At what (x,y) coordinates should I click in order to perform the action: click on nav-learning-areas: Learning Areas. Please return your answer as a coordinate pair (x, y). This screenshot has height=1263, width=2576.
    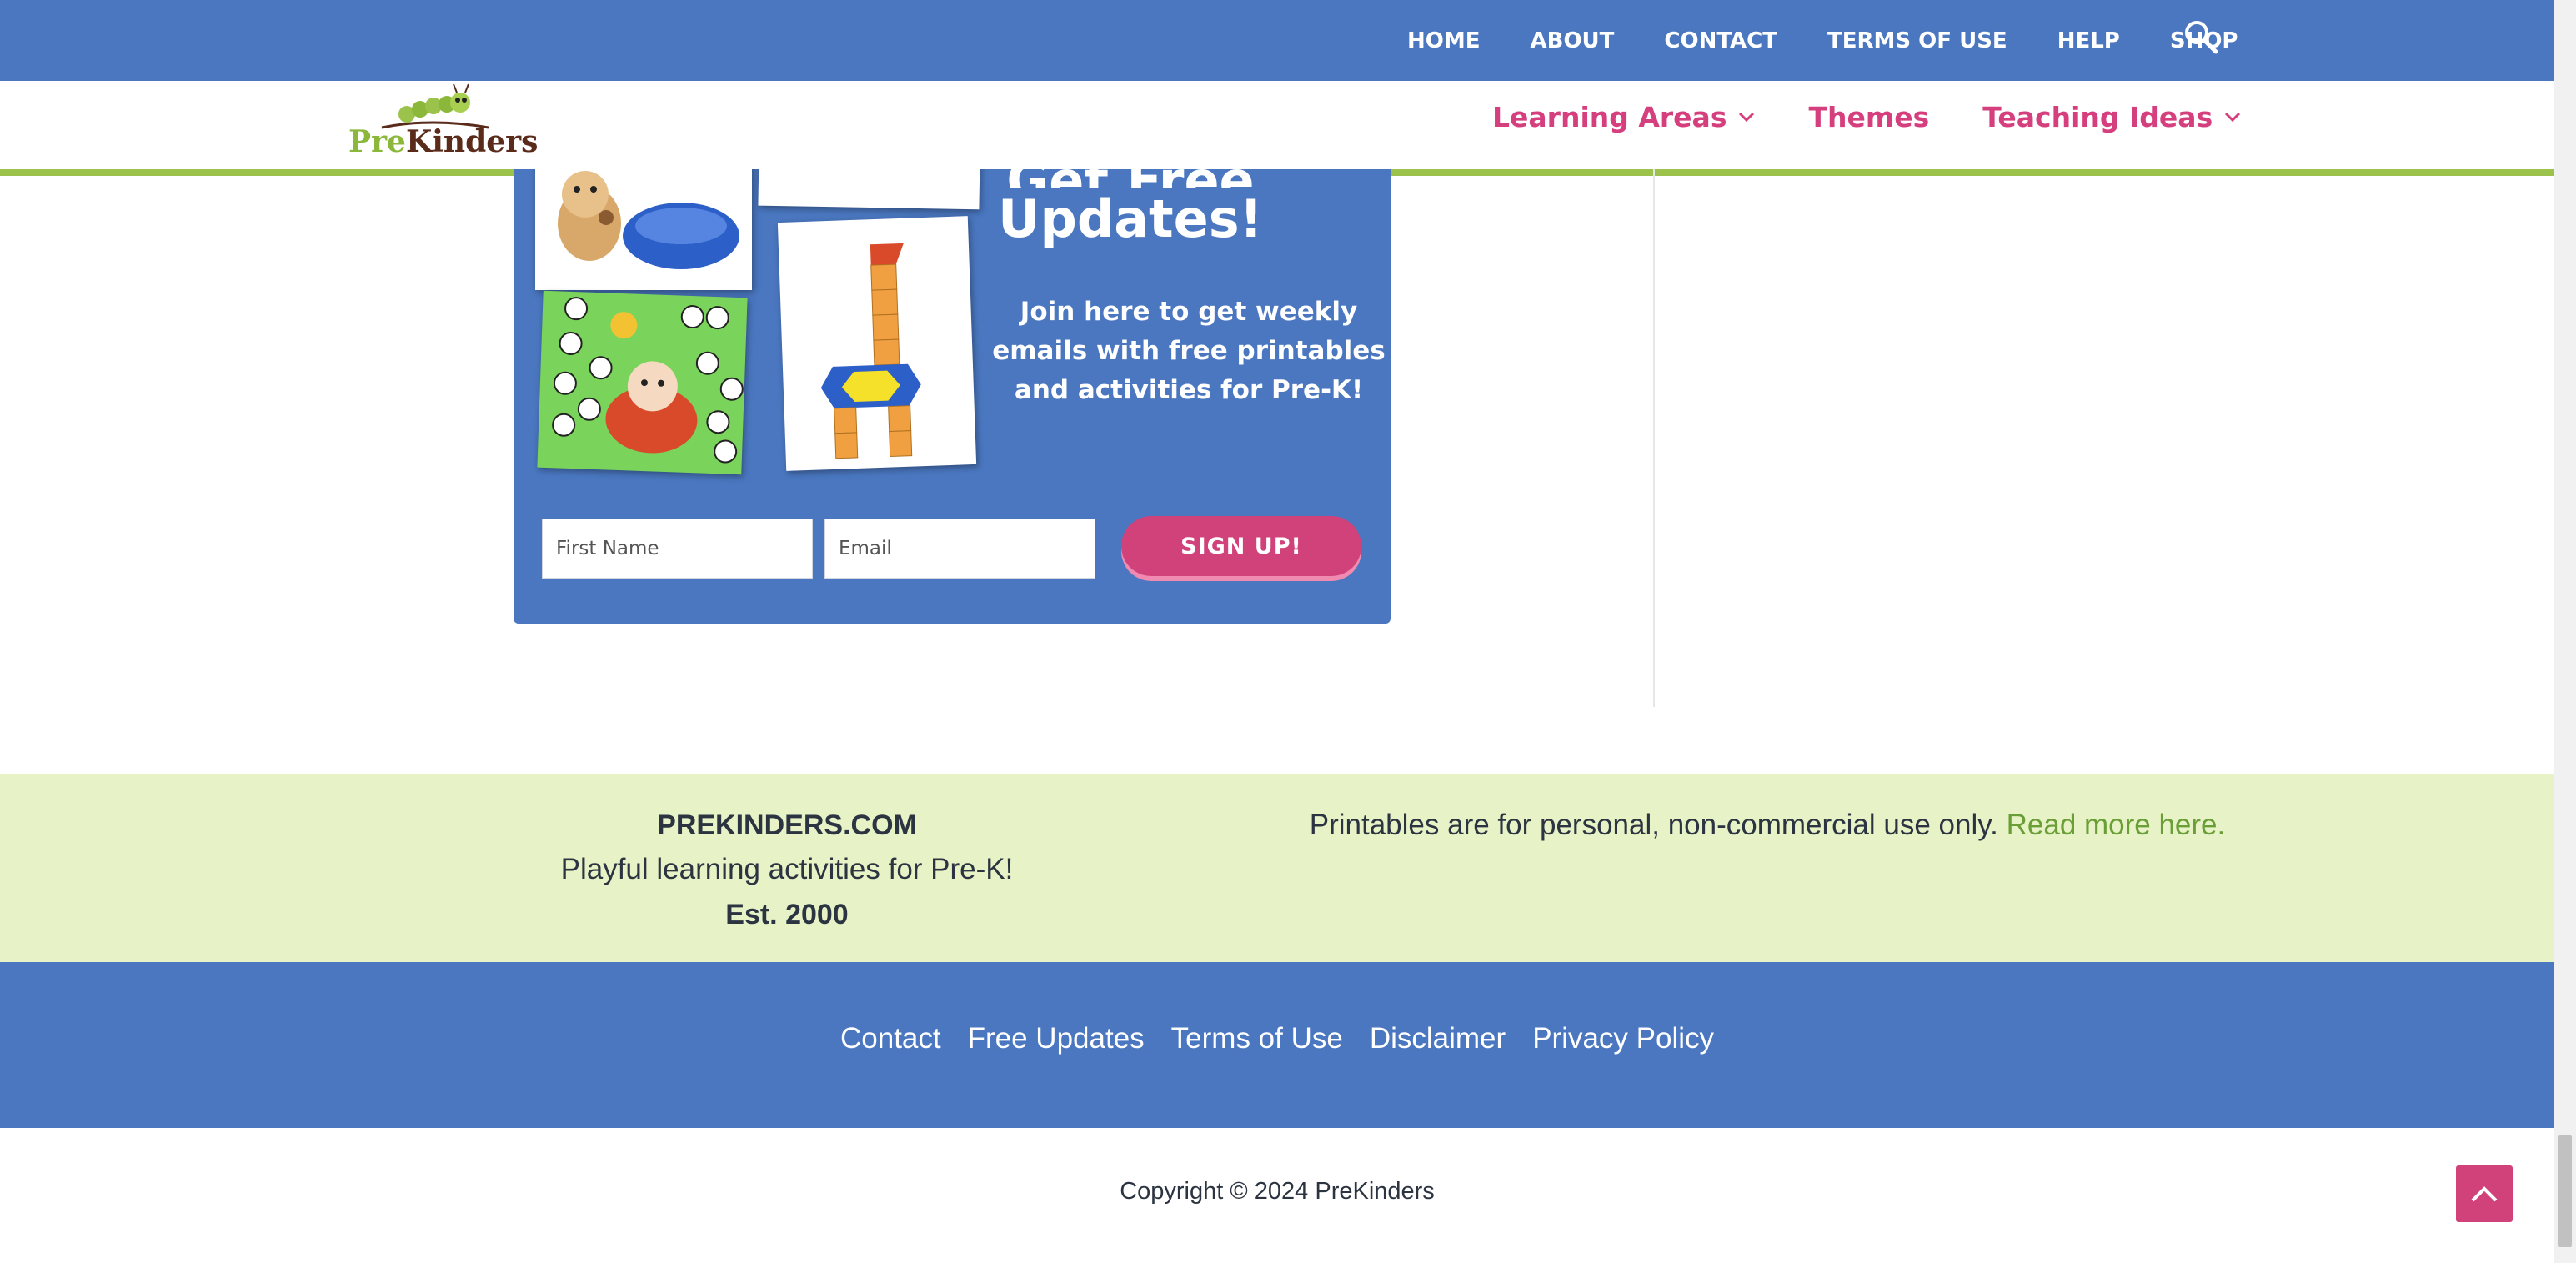
    Looking at the image, I should click on (1623, 117).